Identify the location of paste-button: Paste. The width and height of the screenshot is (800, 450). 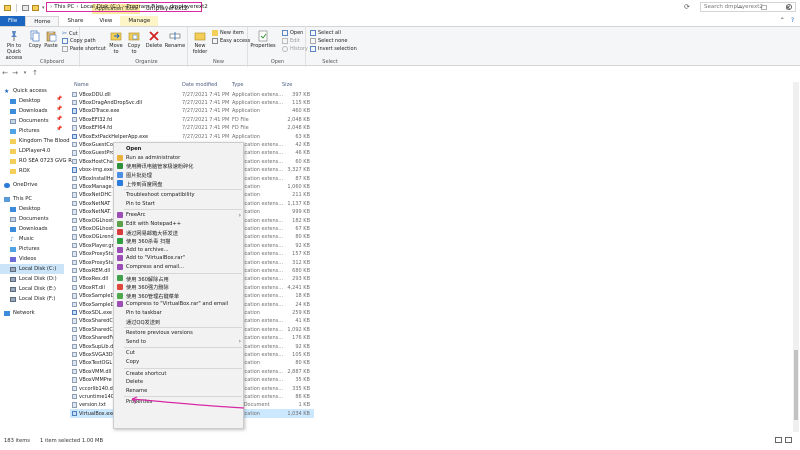
(51, 39).